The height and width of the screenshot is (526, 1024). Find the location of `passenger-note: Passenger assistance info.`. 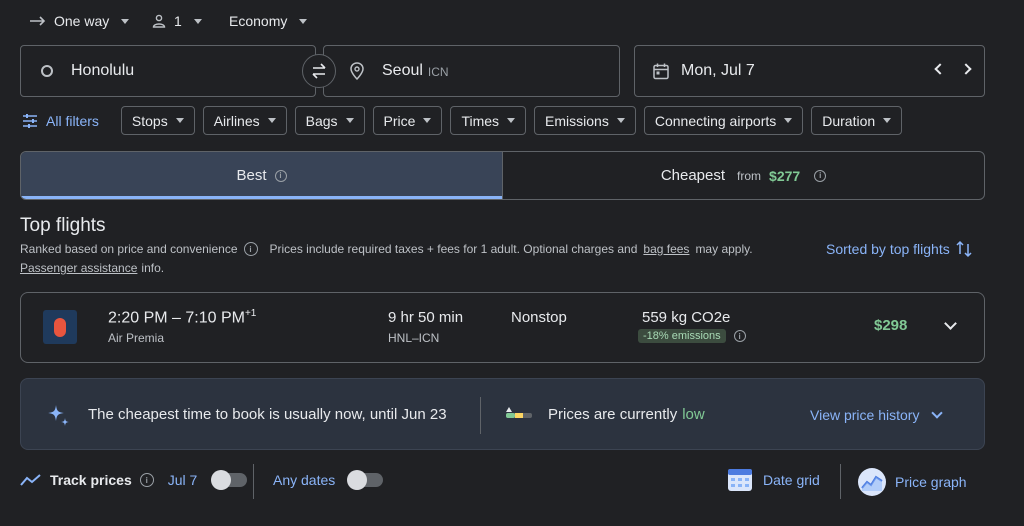

passenger-note: Passenger assistance info. is located at coordinates (92, 268).